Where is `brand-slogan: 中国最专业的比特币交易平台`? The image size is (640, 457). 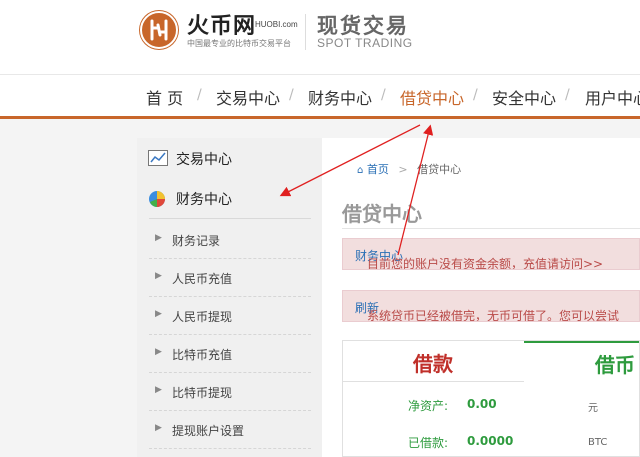 brand-slogan: 中国最专业的比特币交易平台 is located at coordinates (239, 43).